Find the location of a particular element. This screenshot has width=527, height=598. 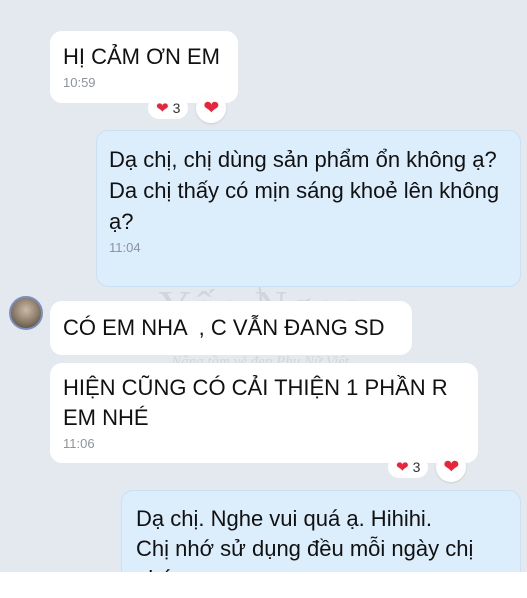

bottom-strip is located at coordinates (263, 585).